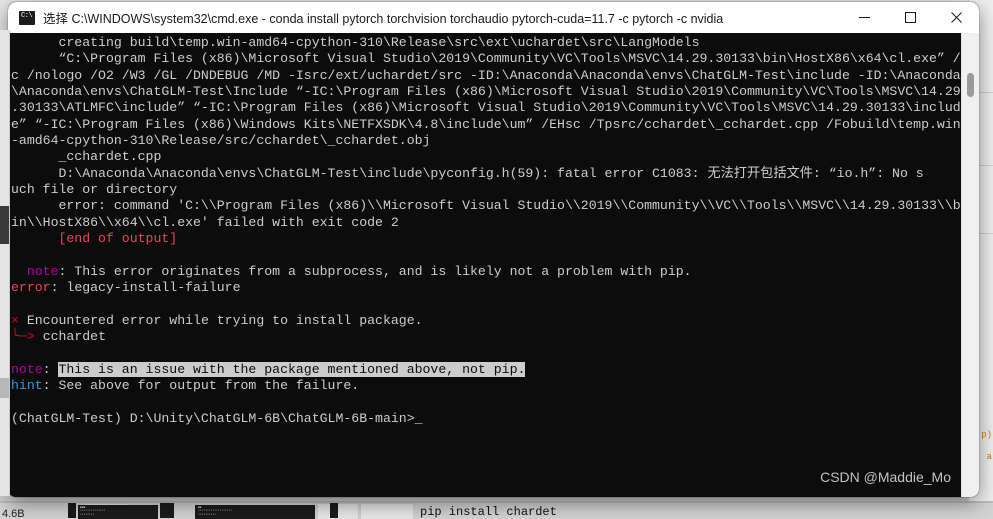 This screenshot has height=519, width=993. I want to click on taskbar-command-label: pip install chardet, so click(488, 512).